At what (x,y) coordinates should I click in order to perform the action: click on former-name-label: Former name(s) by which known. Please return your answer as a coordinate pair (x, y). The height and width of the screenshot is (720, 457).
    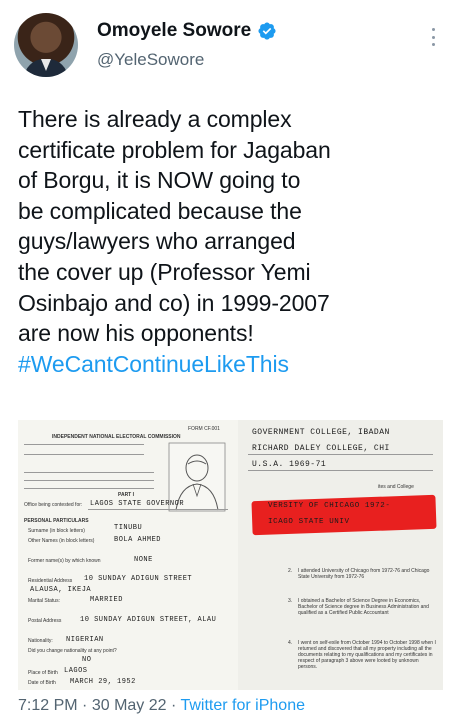
    Looking at the image, I should click on (64, 561).